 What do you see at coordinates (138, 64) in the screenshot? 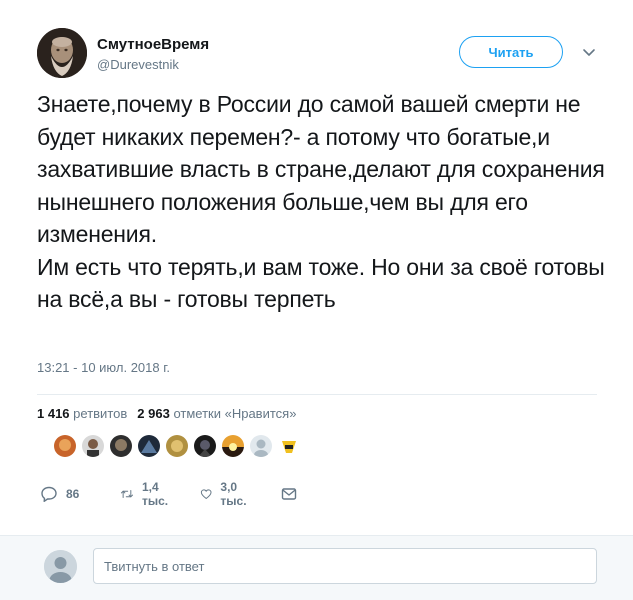
I see `author-handle: @Durevestnik` at bounding box center [138, 64].